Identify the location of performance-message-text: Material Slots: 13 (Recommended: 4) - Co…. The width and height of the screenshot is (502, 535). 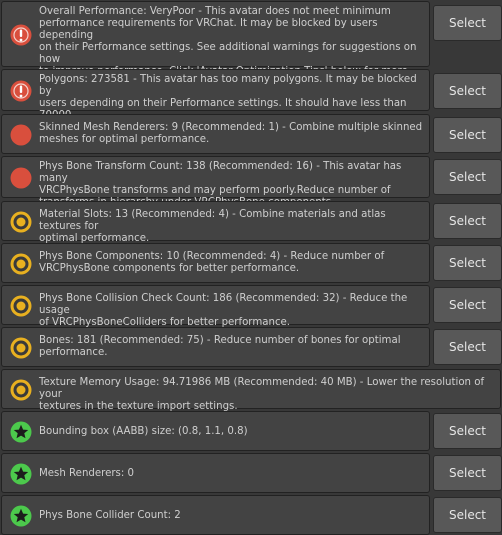
(212, 226).